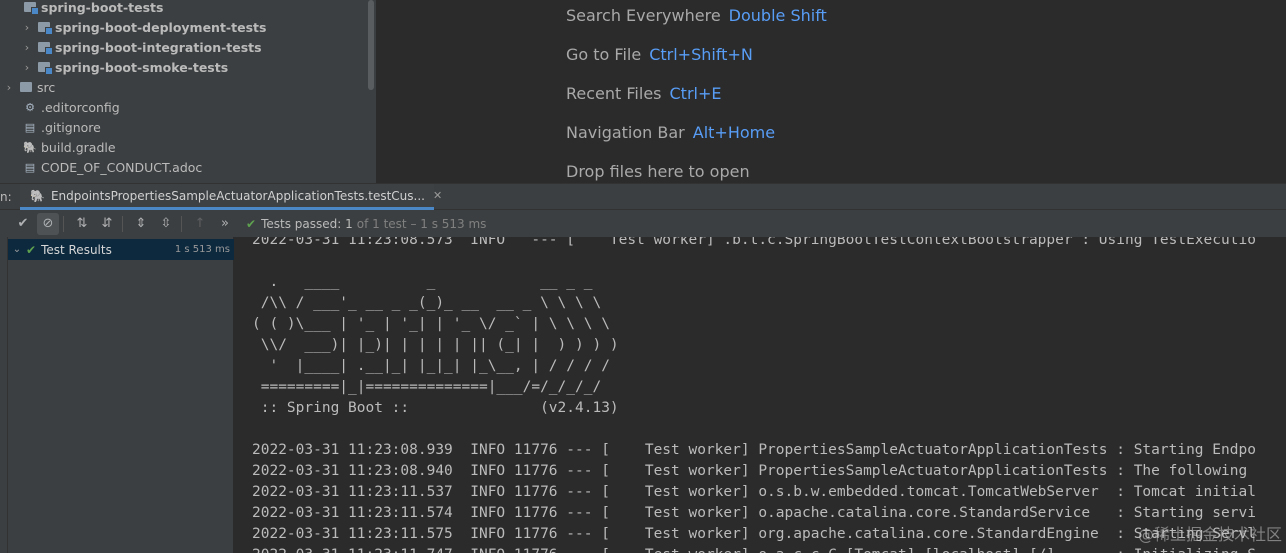  What do you see at coordinates (158, 47) in the screenshot?
I see `tree-item-label: spring-boot-integration-tests` at bounding box center [158, 47].